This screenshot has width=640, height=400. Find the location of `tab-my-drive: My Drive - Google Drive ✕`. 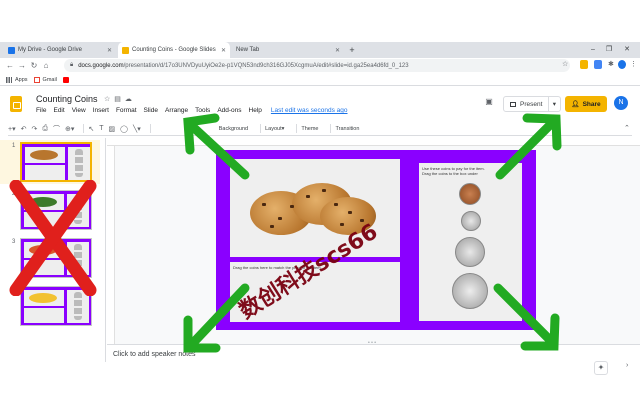

tab-my-drive: My Drive - Google Drive ✕ is located at coordinates (60, 50).